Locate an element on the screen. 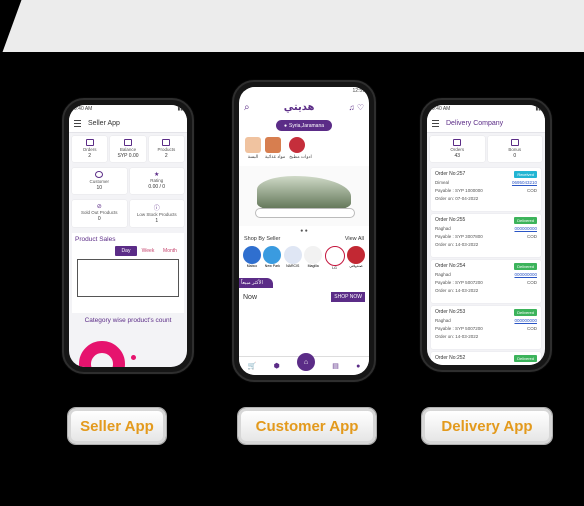  customer-app-button: Customer App is located at coordinates (307, 426).